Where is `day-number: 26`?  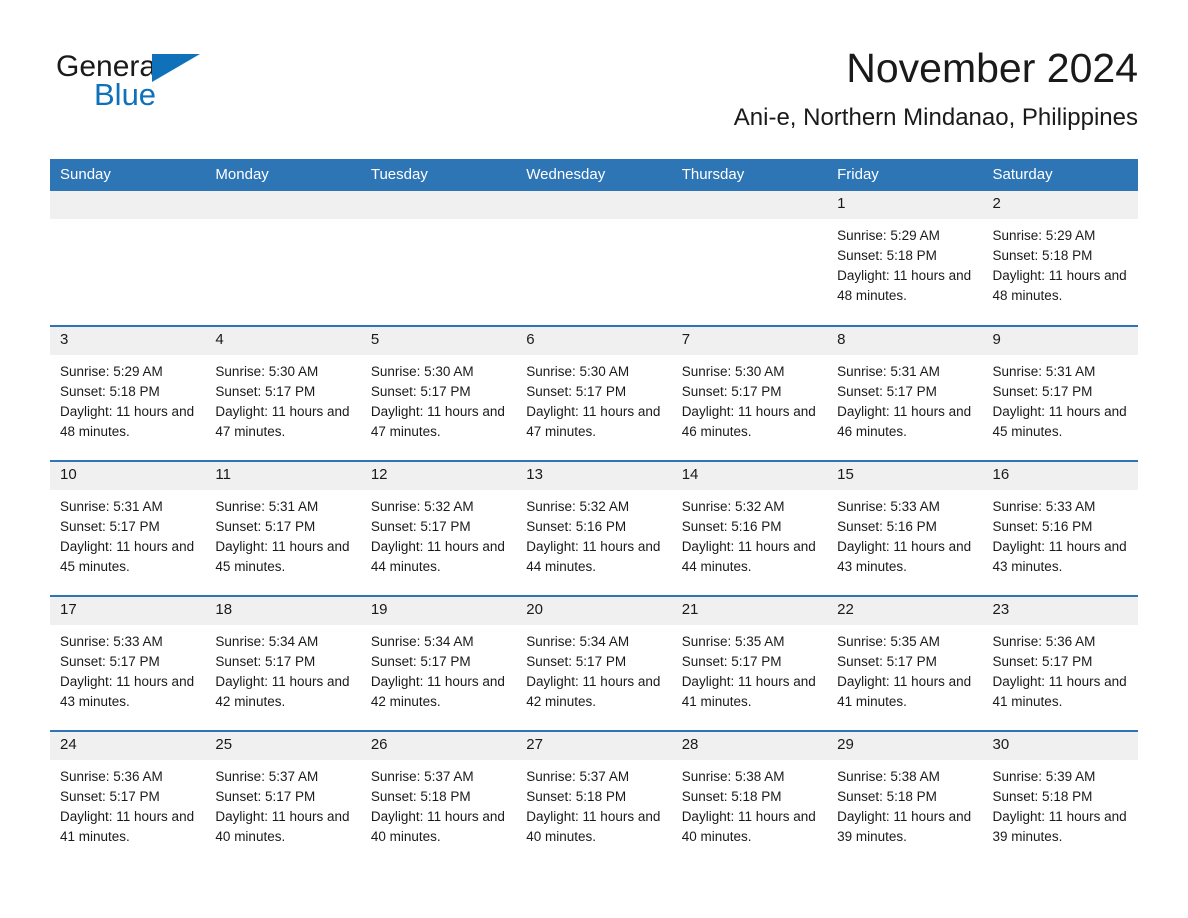 day-number: 26 is located at coordinates (438, 746).